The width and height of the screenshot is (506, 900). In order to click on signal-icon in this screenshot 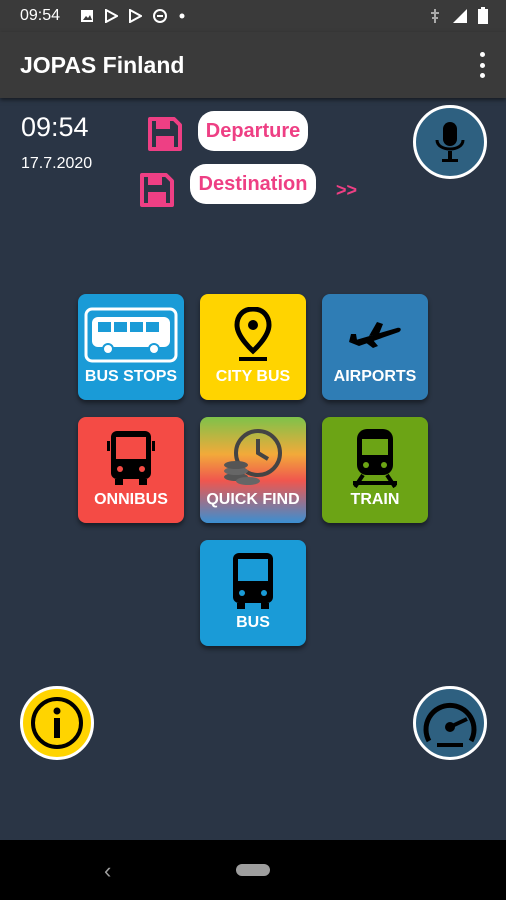, I will do `click(460, 15)`.